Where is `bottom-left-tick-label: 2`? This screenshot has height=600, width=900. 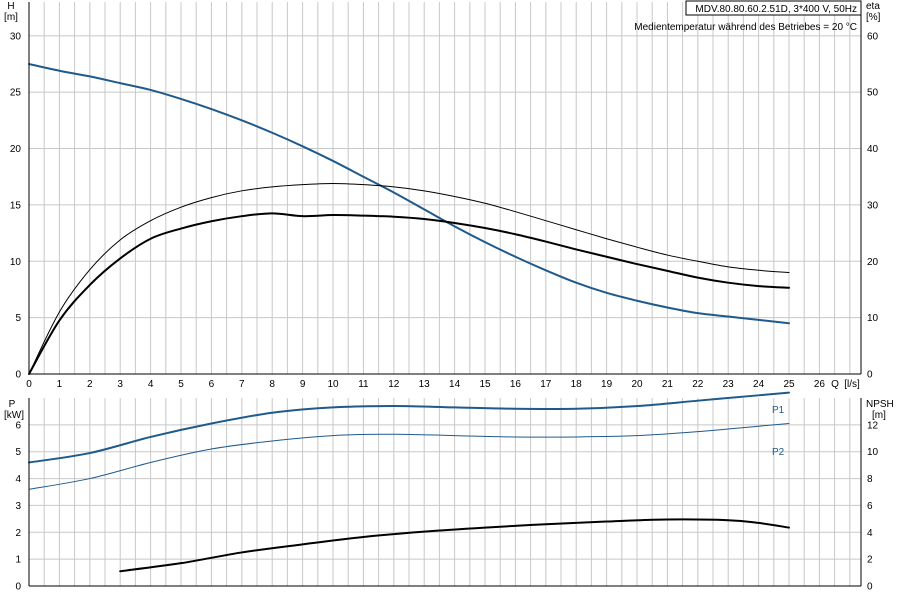 bottom-left-tick-label: 2 is located at coordinates (18, 533).